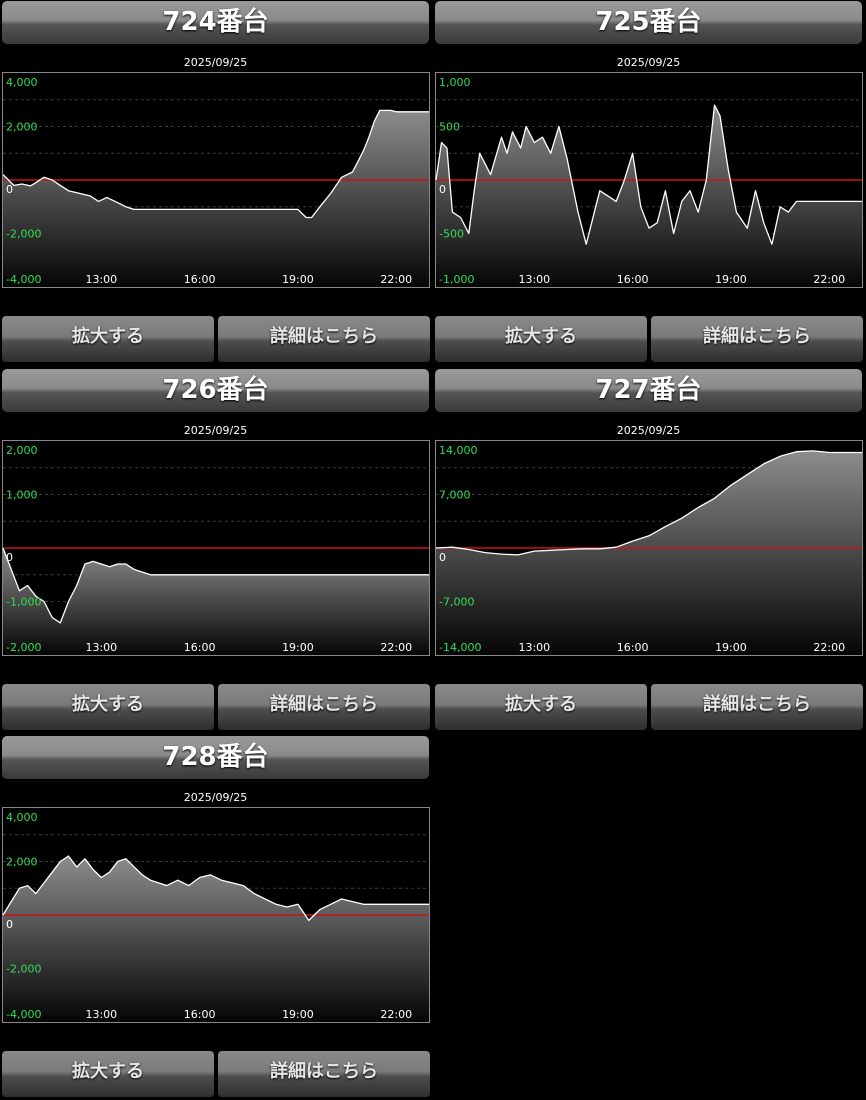 The image size is (866, 1100). Describe the element at coordinates (648, 390) in the screenshot. I see `panel-title: 727番台` at that location.